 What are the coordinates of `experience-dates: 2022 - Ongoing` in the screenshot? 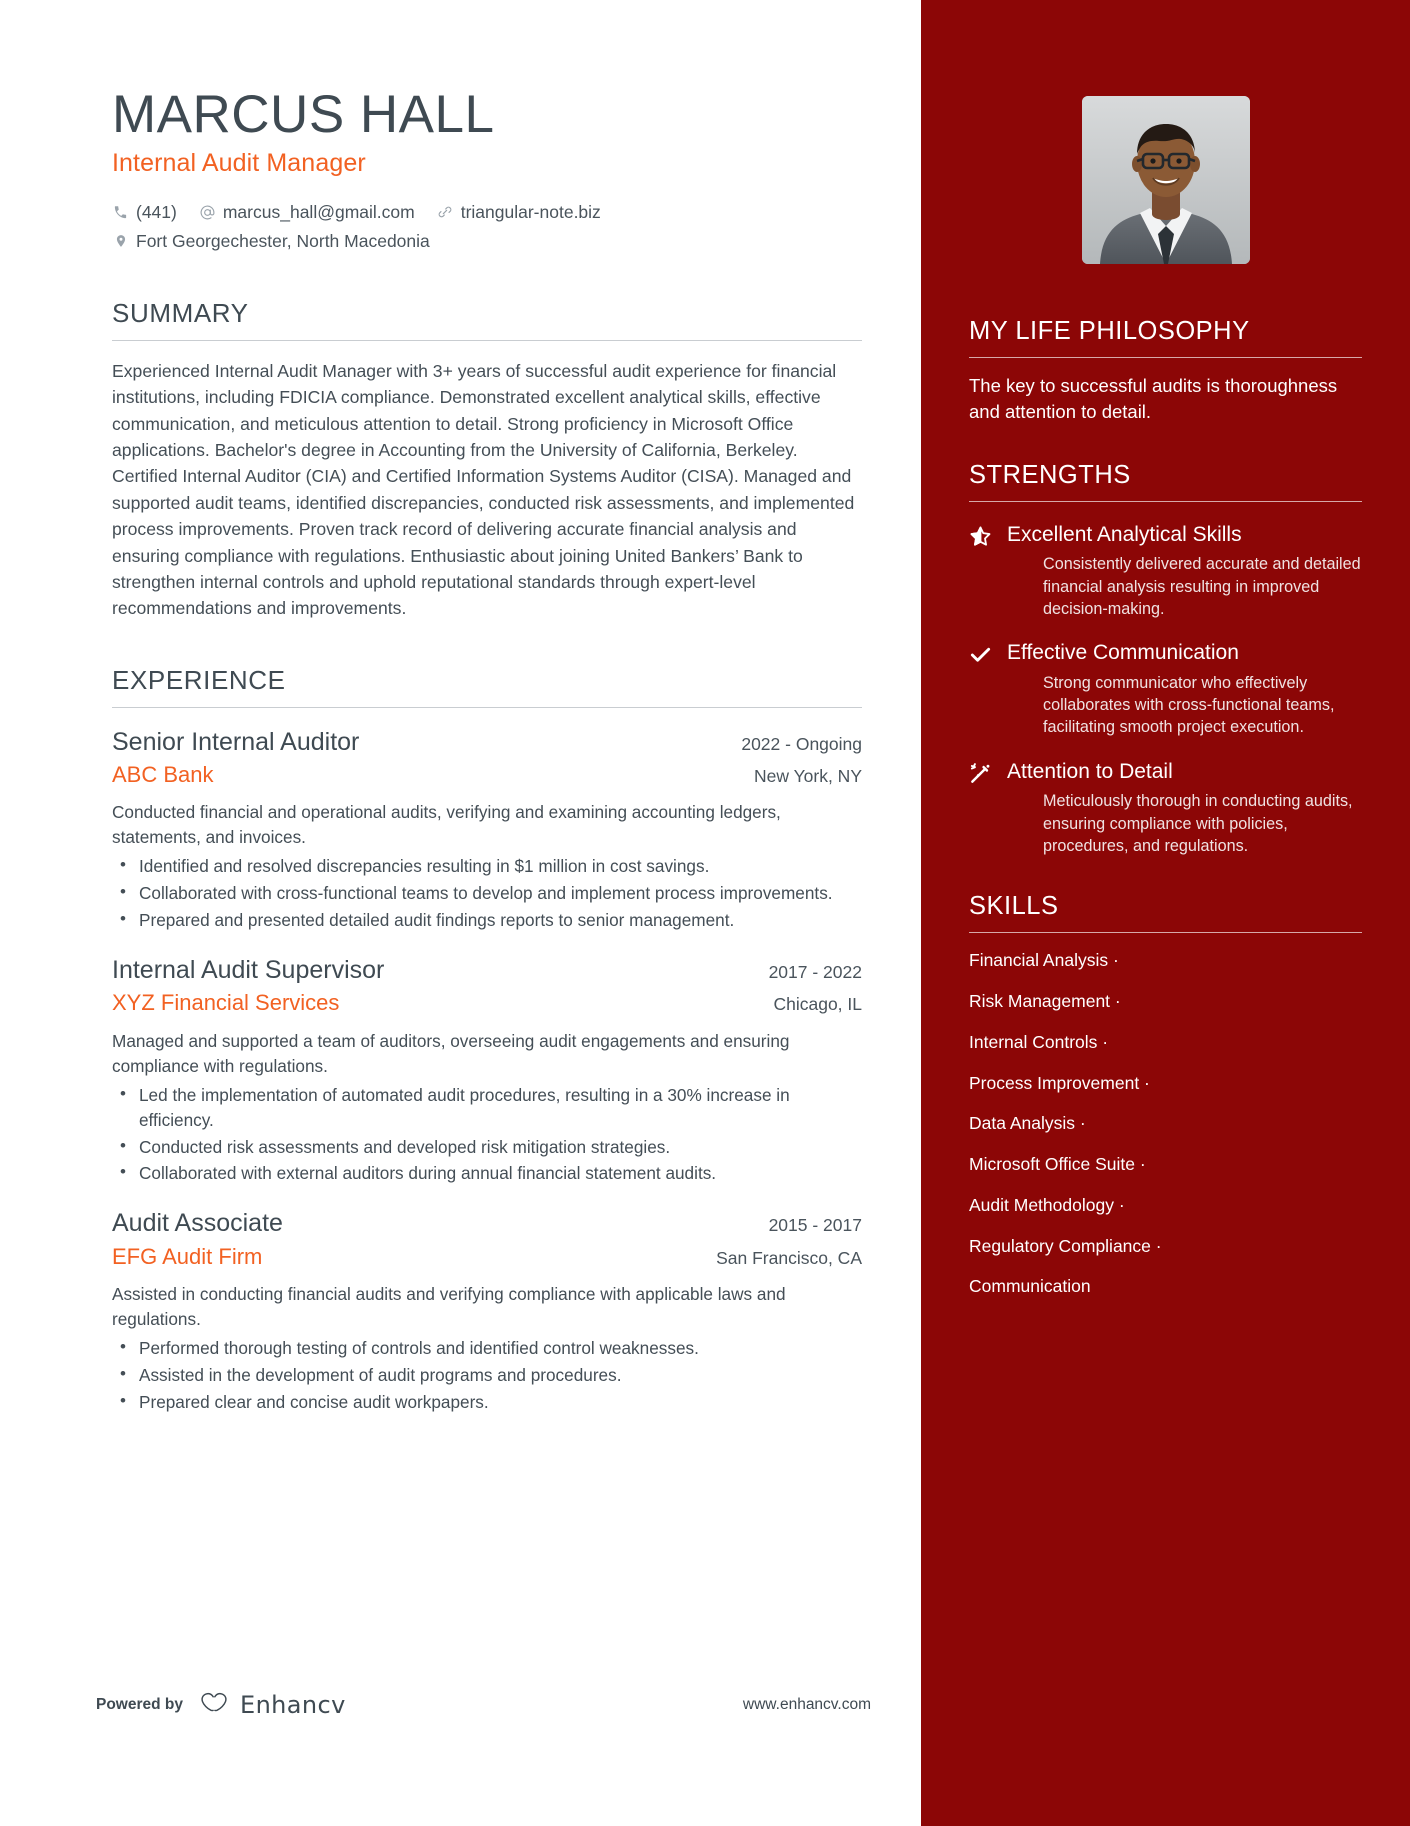 It's located at (801, 743).